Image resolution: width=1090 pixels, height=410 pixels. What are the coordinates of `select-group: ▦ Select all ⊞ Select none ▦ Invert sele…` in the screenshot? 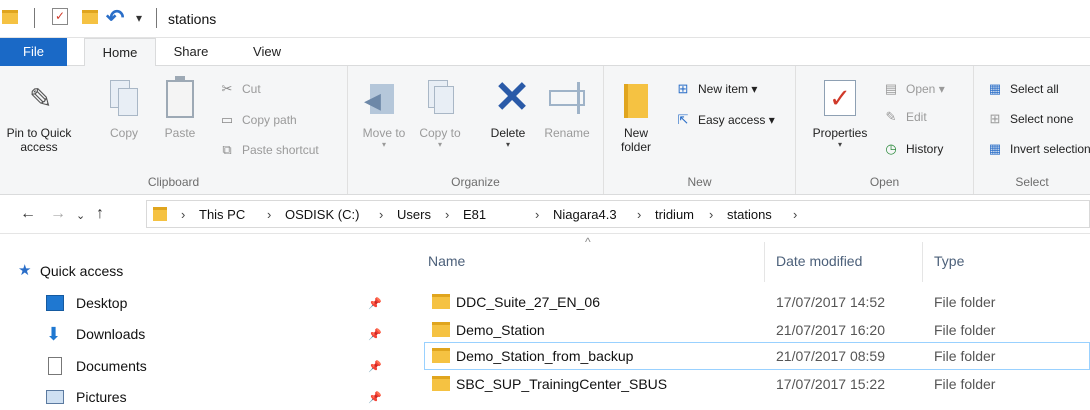 It's located at (1032, 130).